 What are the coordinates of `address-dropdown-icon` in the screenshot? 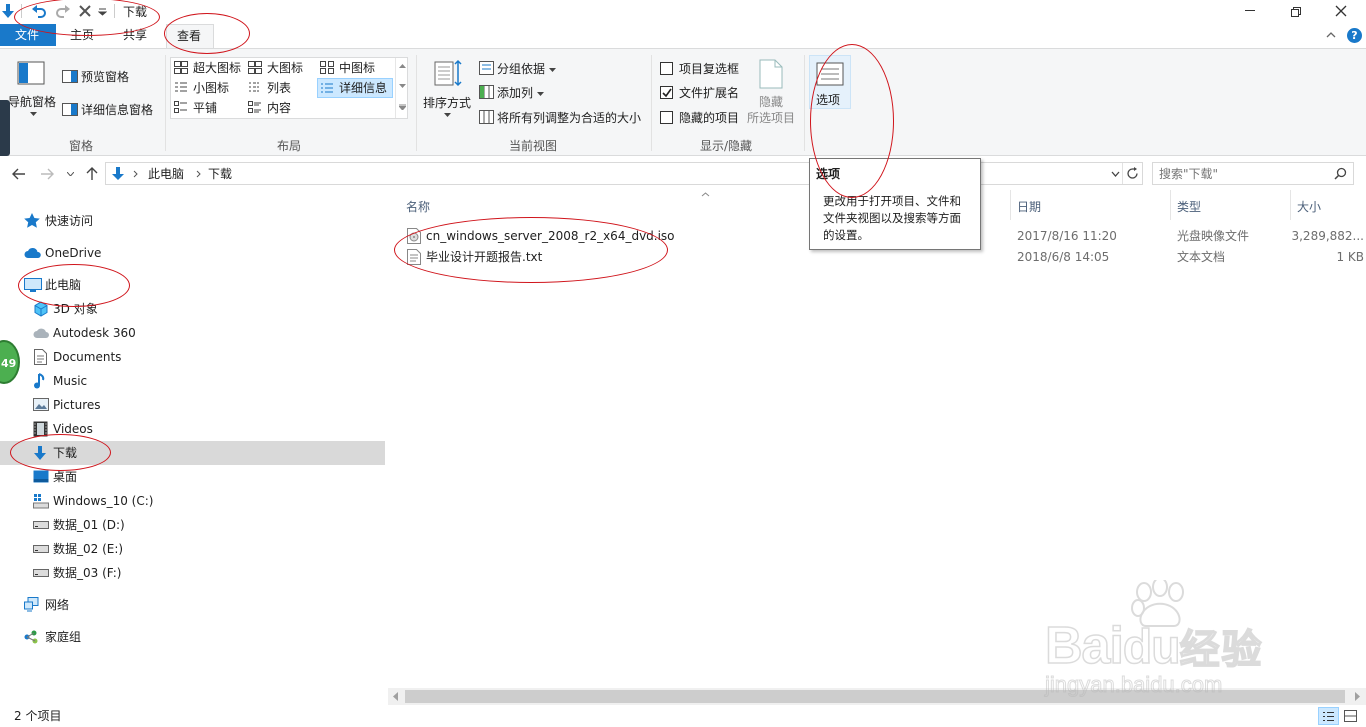 It's located at (1115, 174).